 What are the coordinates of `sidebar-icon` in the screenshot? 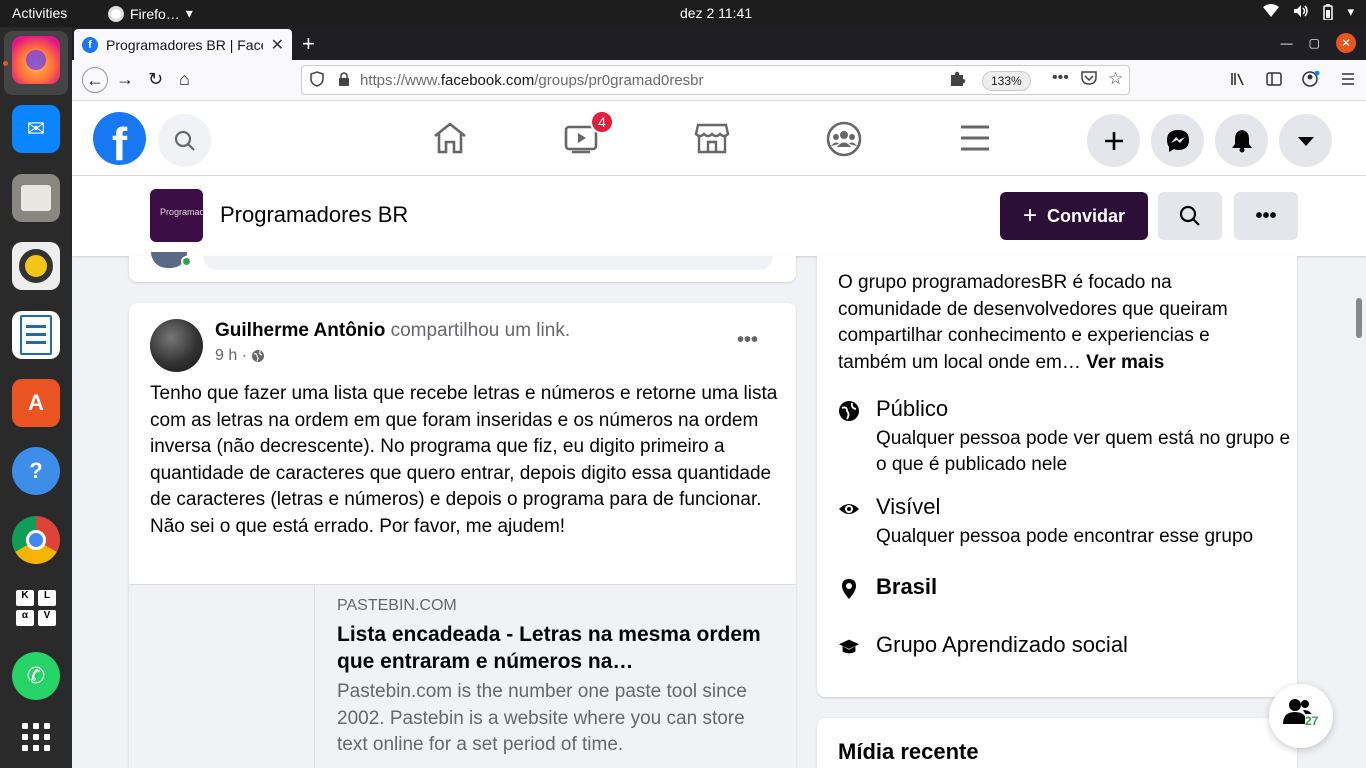 It's located at (1274, 79).